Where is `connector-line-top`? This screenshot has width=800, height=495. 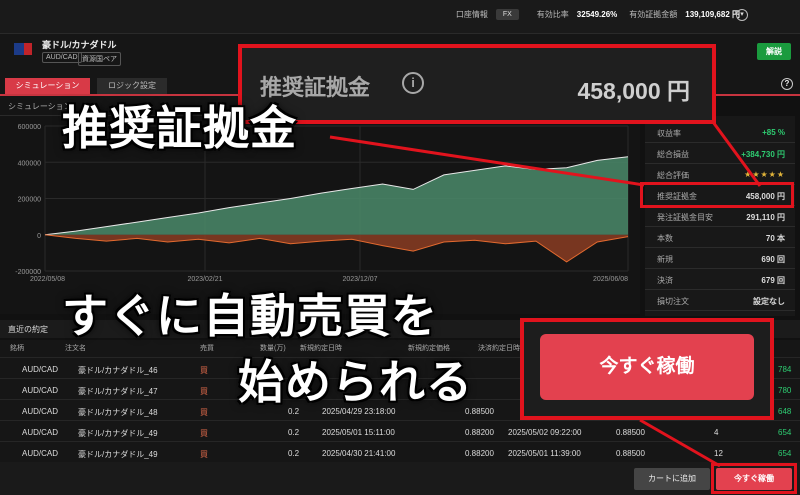 connector-line-top is located at coordinates (736, 154).